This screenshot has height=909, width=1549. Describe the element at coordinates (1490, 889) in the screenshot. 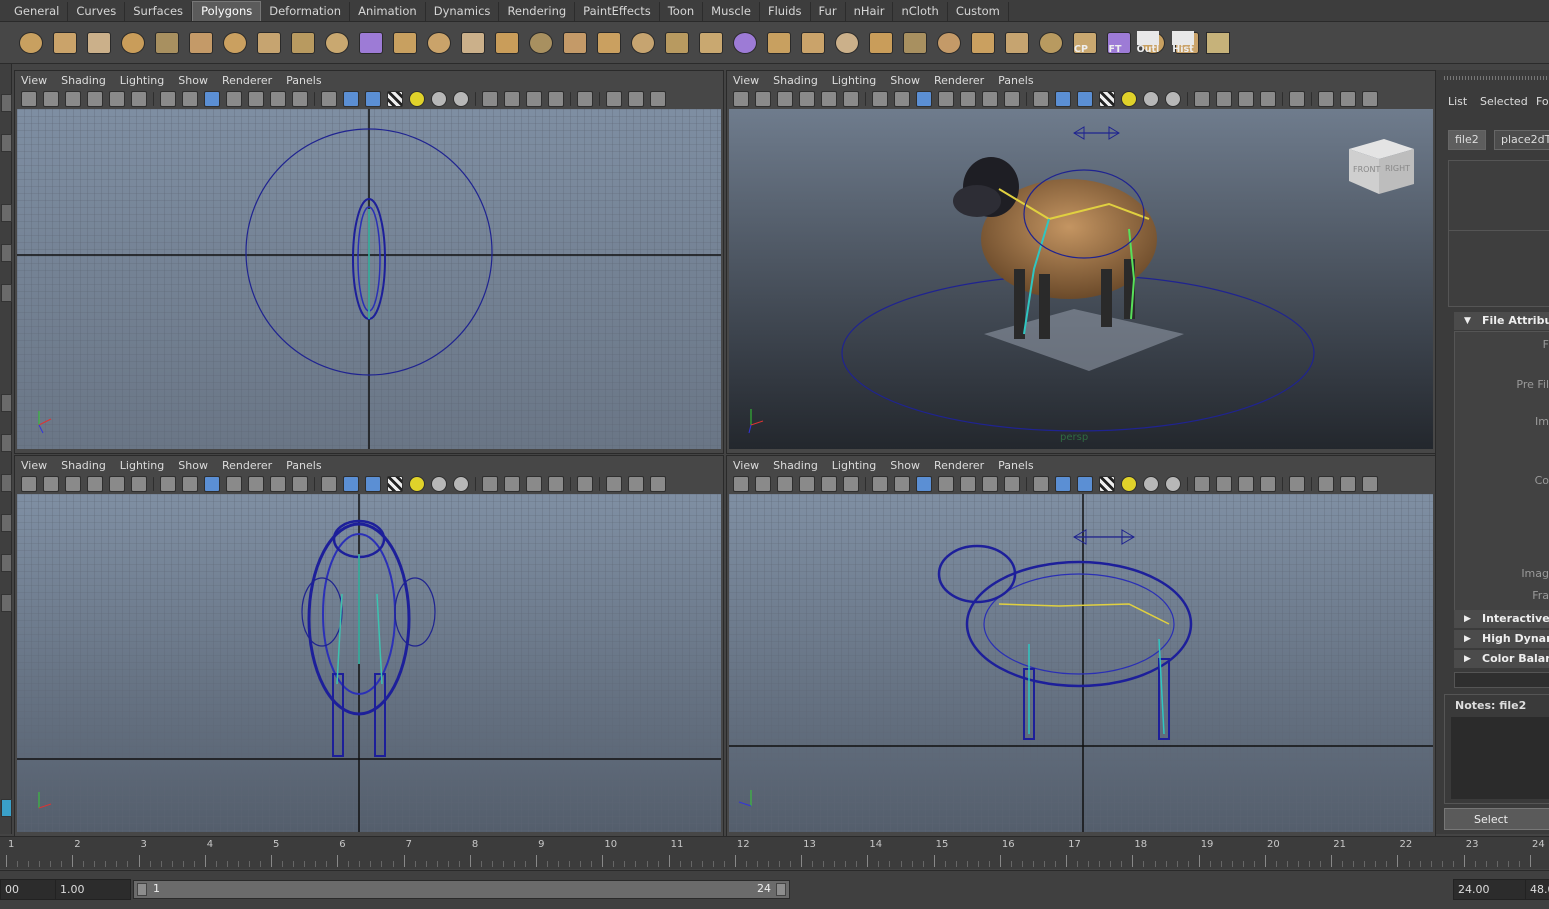

I see `playback-end-field: 24.00` at that location.